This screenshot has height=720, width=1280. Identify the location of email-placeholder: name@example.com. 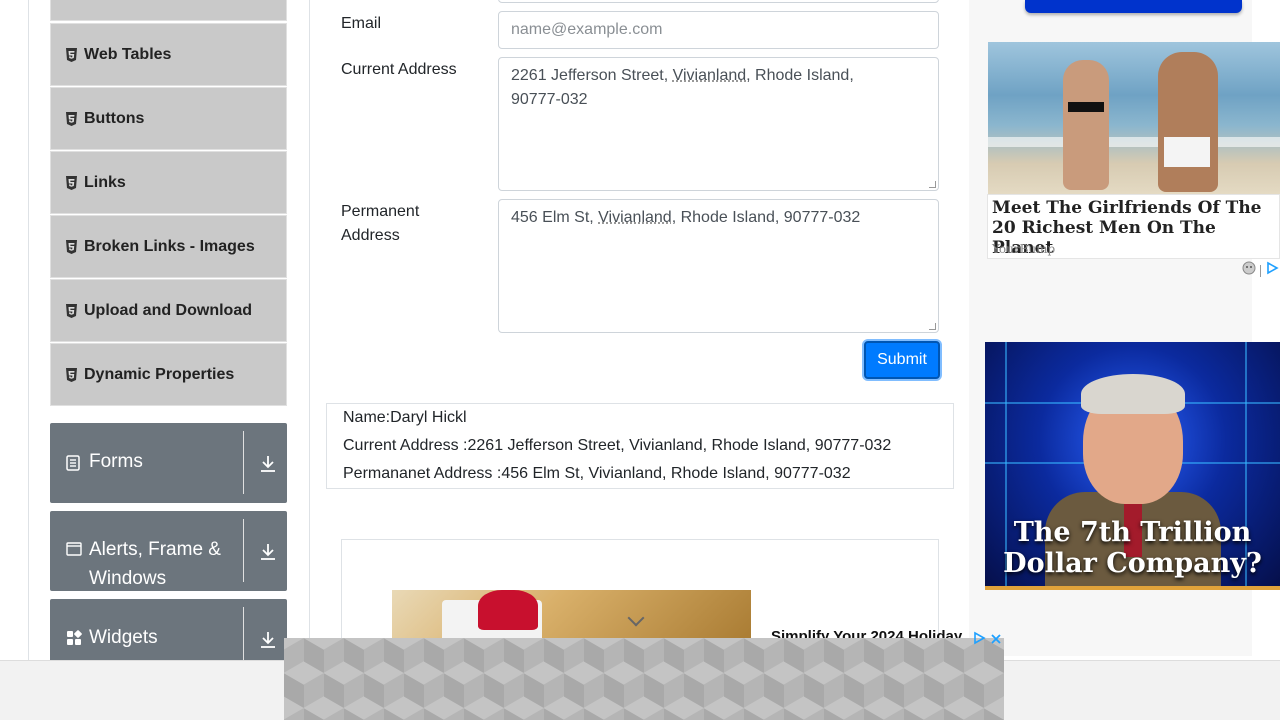
(587, 29).